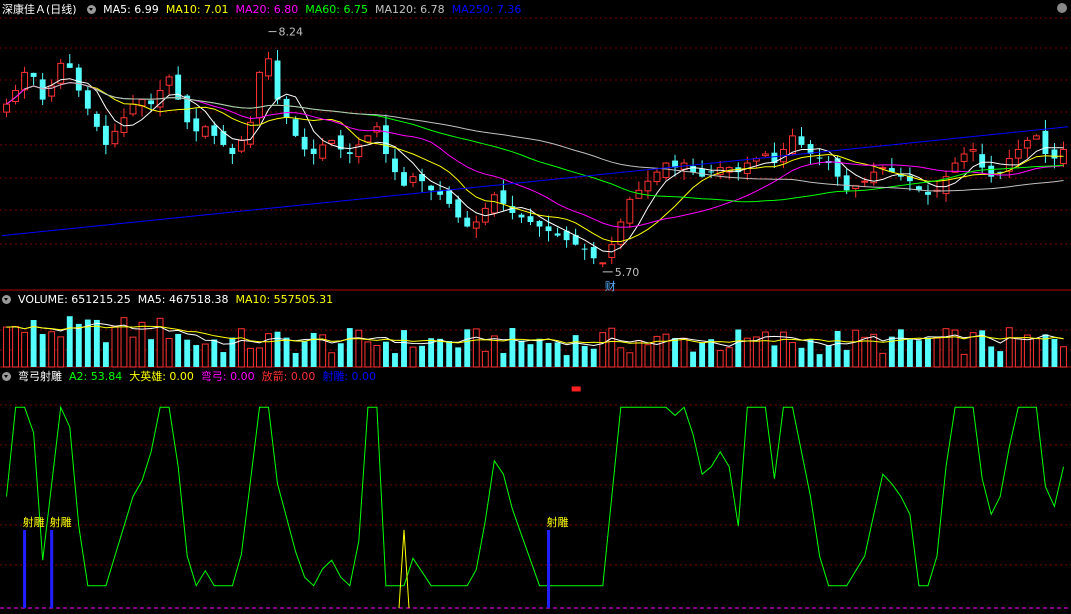  I want to click on indicator-legend-0: A2: 53.84, so click(96, 376).